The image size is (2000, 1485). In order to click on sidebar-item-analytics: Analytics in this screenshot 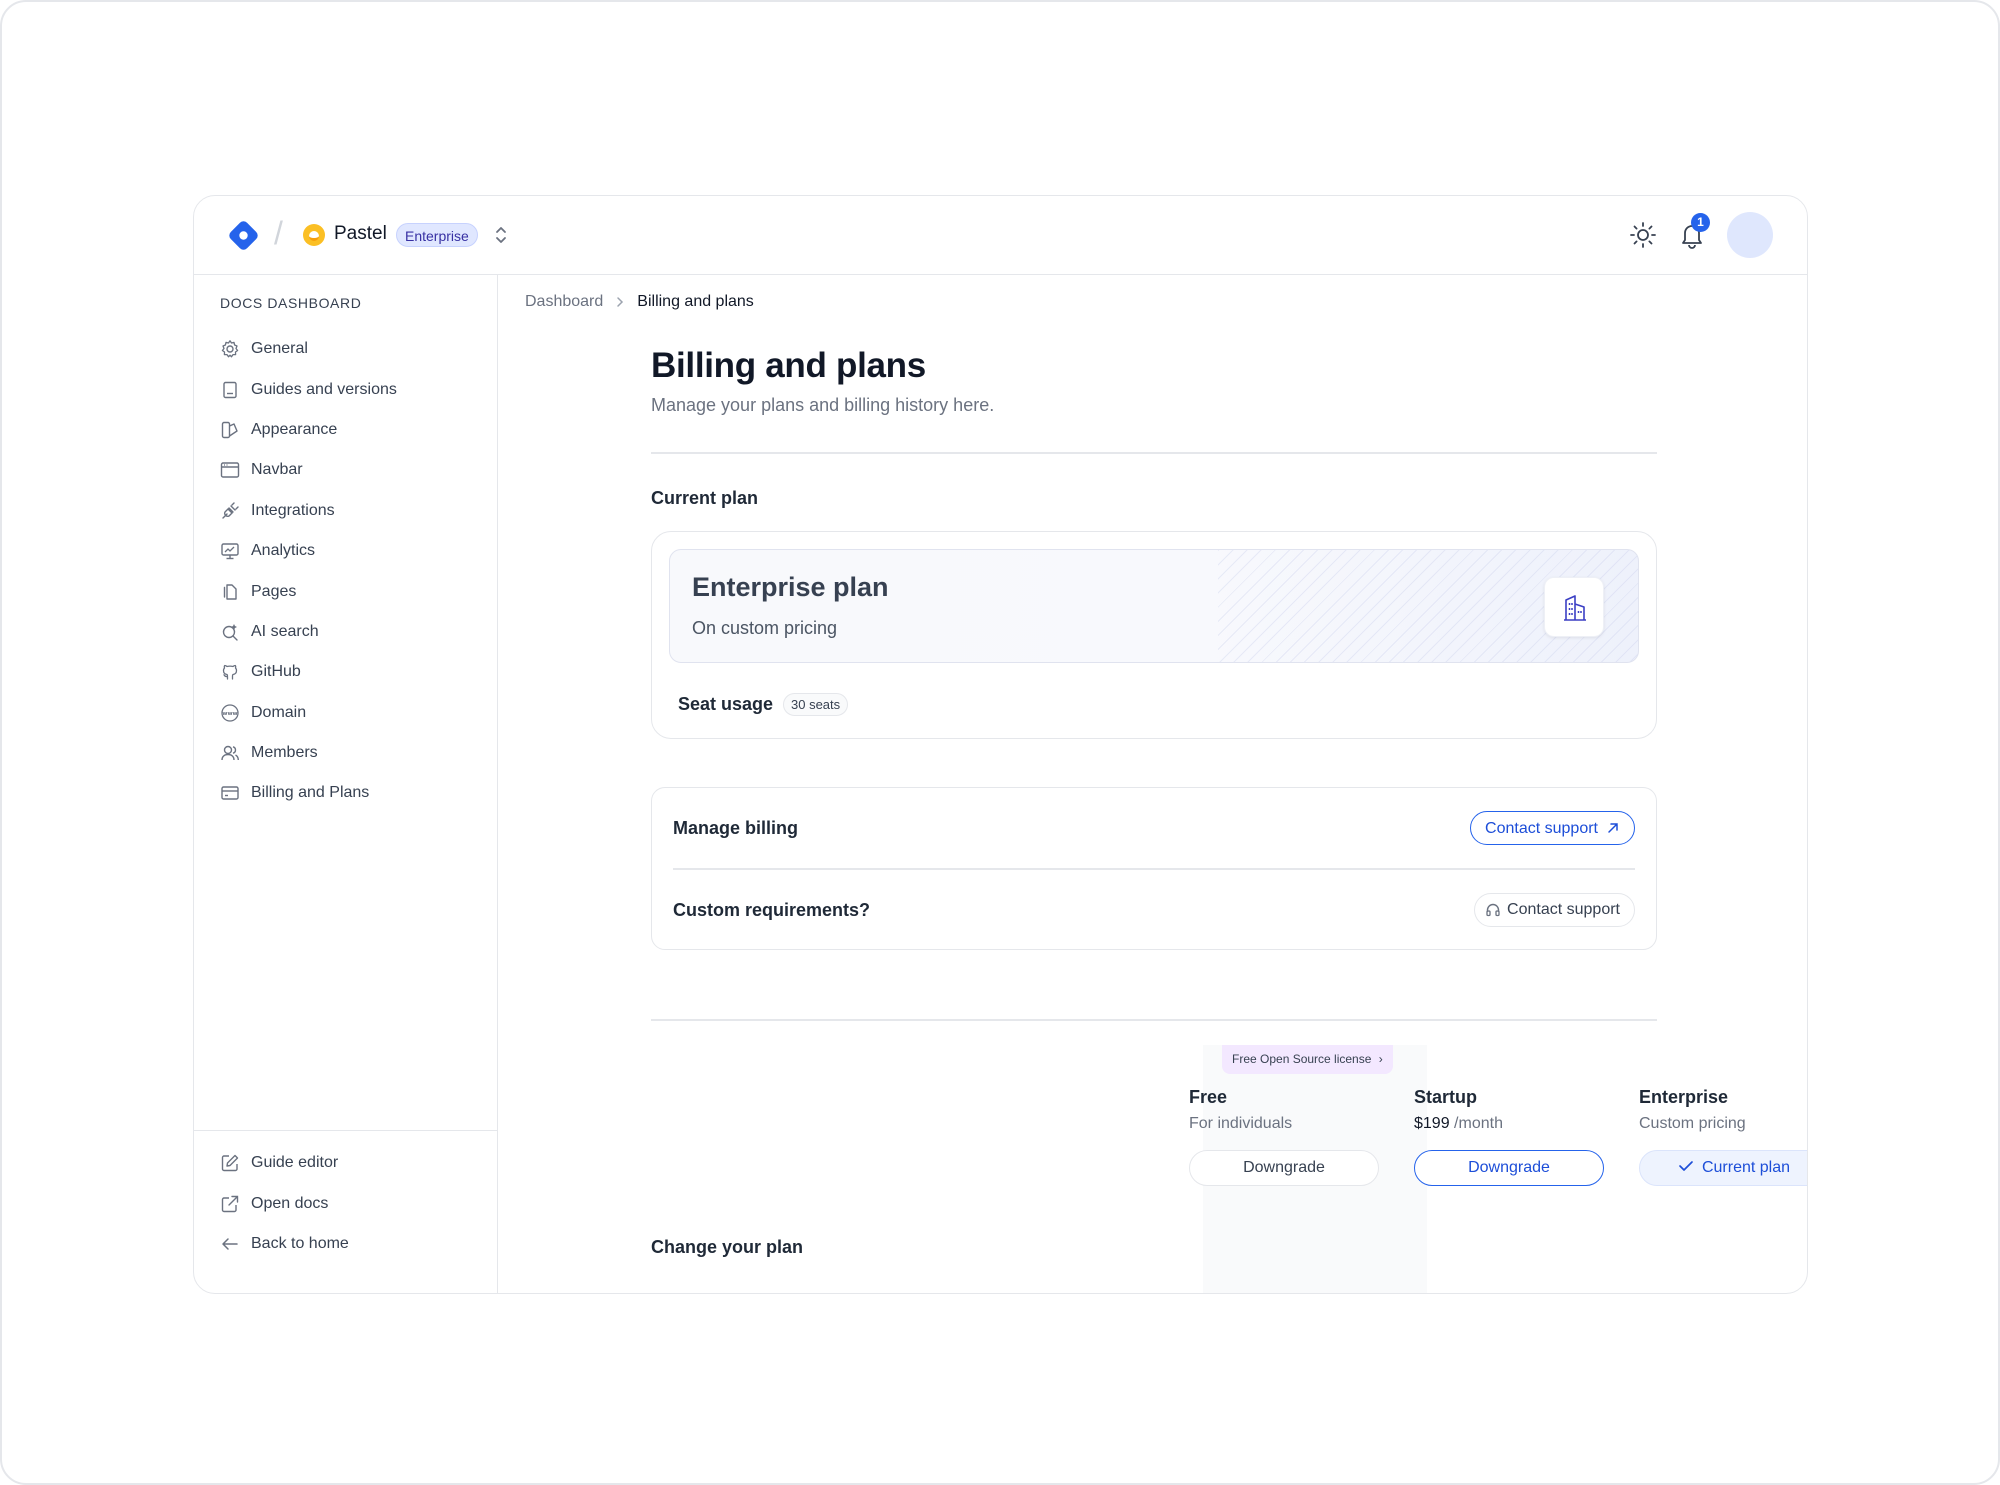, I will do `click(308, 551)`.